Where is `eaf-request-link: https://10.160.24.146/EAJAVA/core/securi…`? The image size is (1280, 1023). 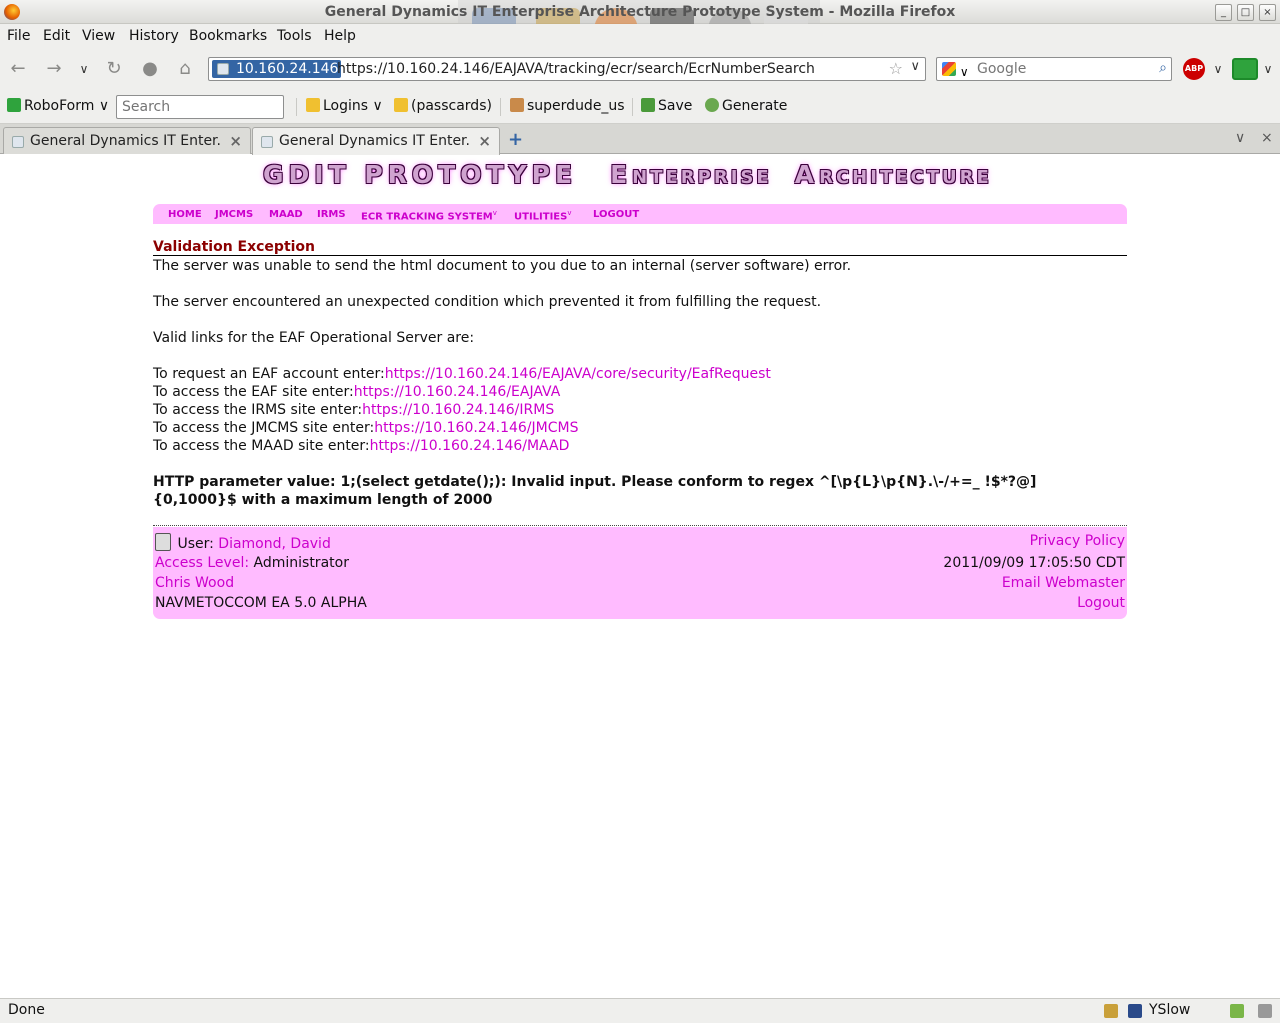 eaf-request-link: https://10.160.24.146/EAJAVA/core/securi… is located at coordinates (578, 374).